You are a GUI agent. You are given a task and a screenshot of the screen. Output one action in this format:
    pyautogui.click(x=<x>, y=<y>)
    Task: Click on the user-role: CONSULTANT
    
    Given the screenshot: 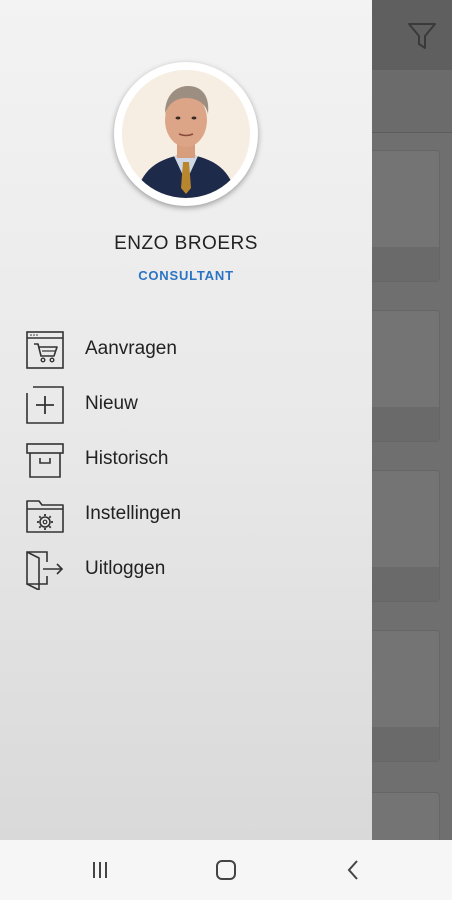 What is the action you would take?
    pyautogui.click(x=186, y=275)
    